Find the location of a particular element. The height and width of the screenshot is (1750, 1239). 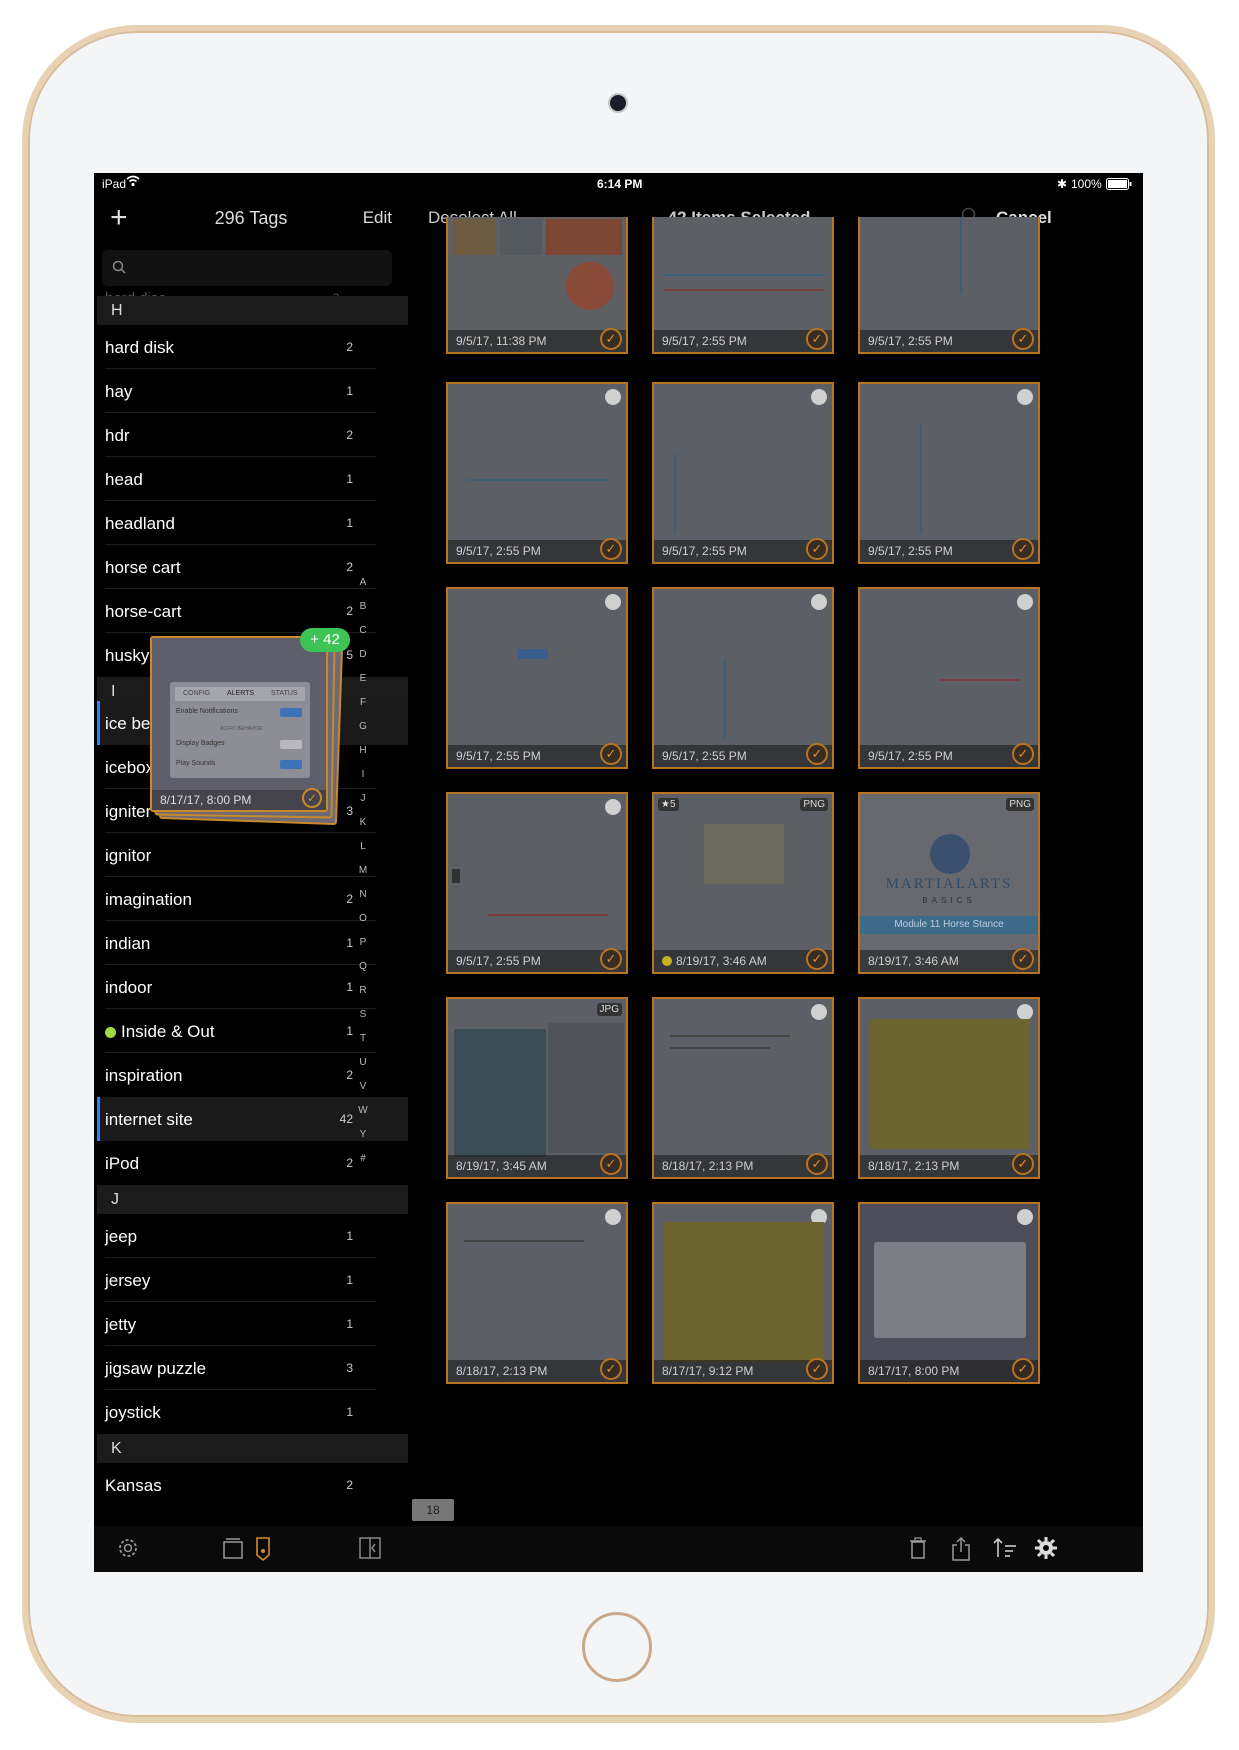

index-letter: V is located at coordinates (363, 1086).